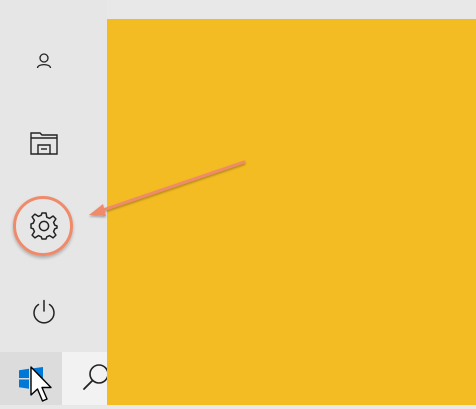  I want to click on start-button, so click(31, 378).